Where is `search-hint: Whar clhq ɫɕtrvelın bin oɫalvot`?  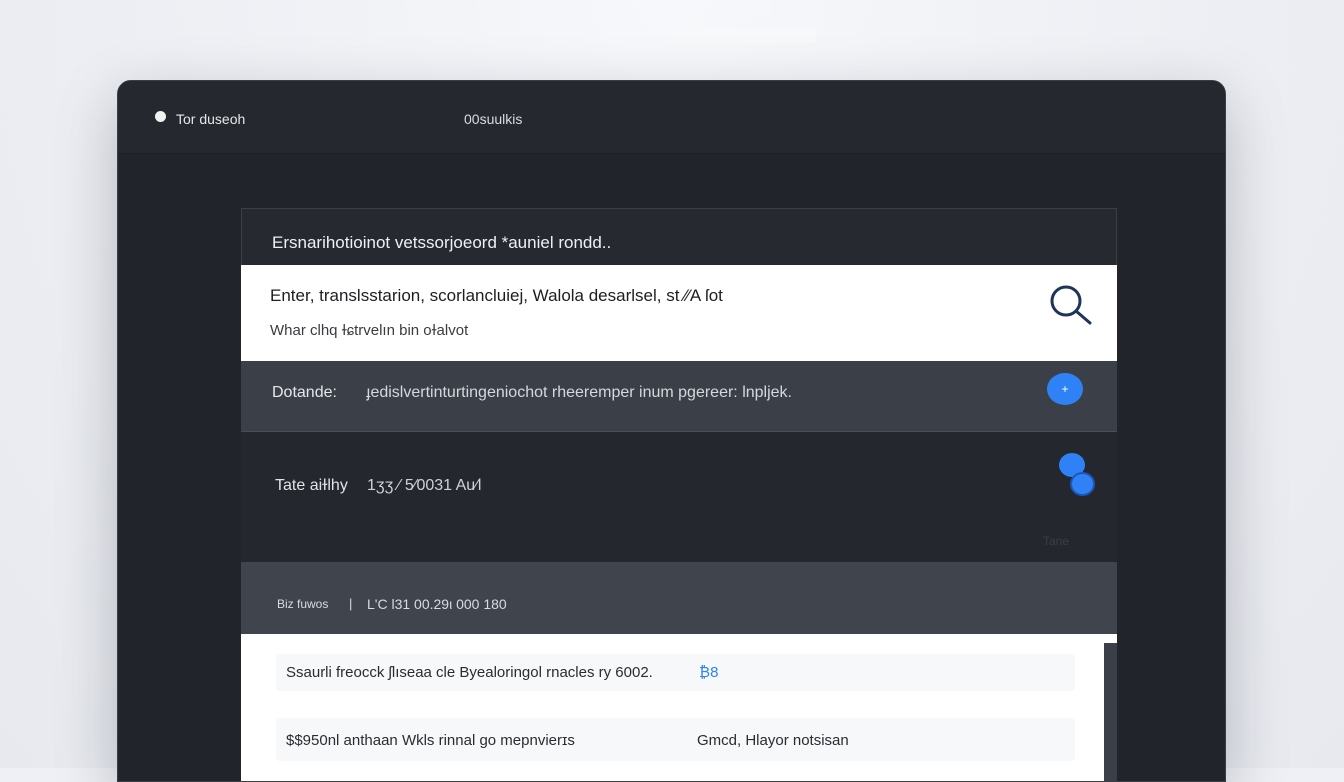 search-hint: Whar clhq ɫɕtrvelın bin oɫalvot is located at coordinates (369, 330).